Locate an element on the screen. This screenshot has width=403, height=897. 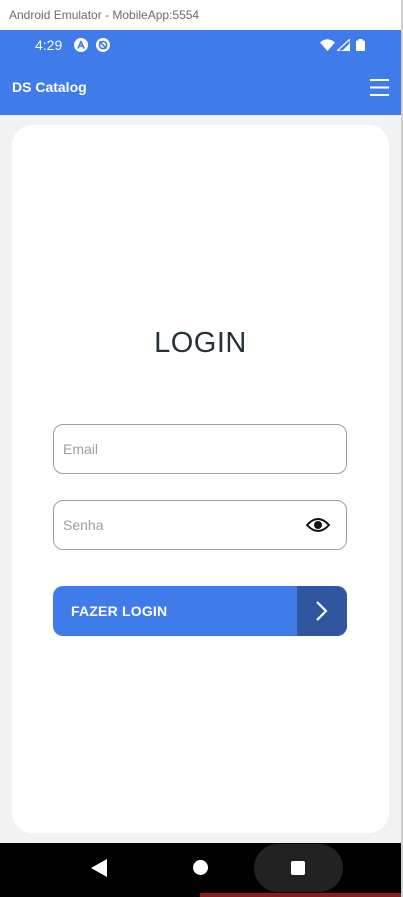
bottom-strip-accent is located at coordinates (300, 895).